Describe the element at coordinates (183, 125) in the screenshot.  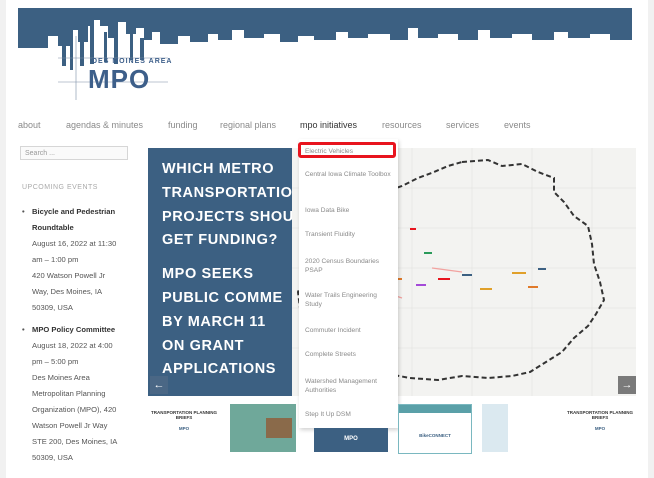
I see `nav-item-funding: funding` at that location.